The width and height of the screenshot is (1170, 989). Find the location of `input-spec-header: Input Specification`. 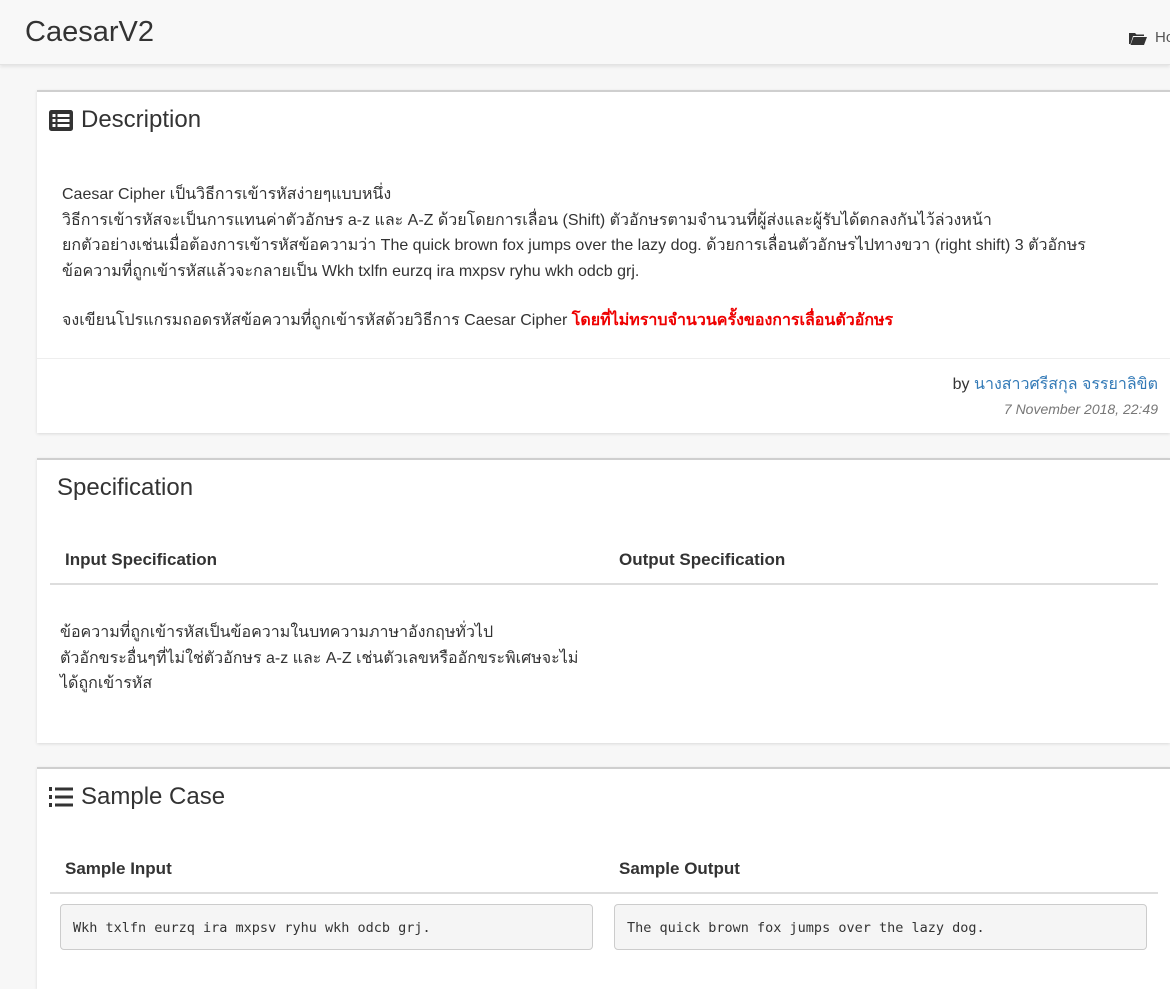

input-spec-header: Input Specification is located at coordinates (141, 559).